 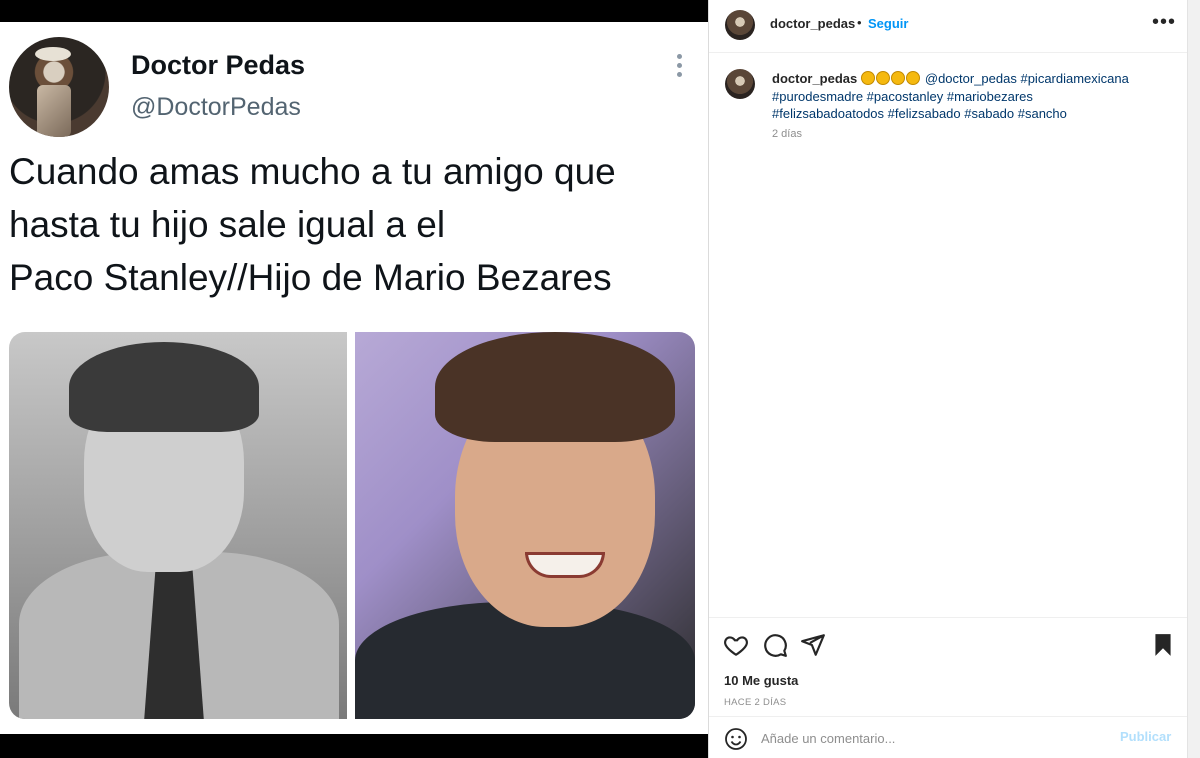 What do you see at coordinates (1193, 379) in the screenshot?
I see `scrollbar` at bounding box center [1193, 379].